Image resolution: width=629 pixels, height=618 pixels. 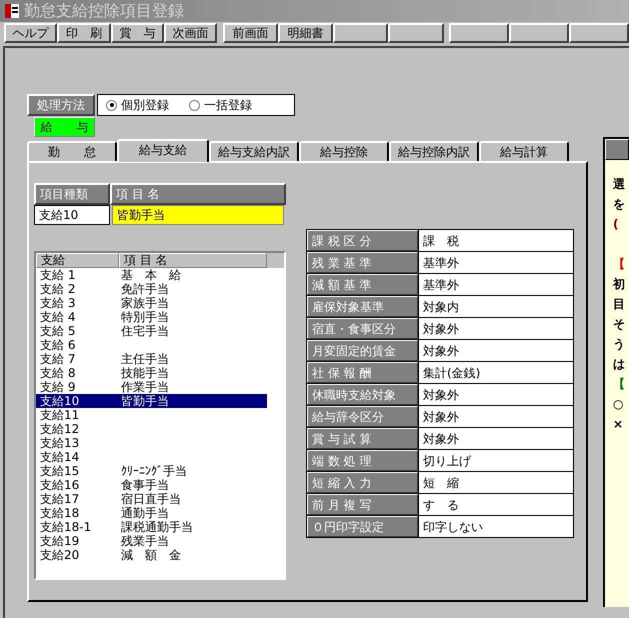 What do you see at coordinates (250, 33) in the screenshot?
I see `toolbar-button: 前画面` at bounding box center [250, 33].